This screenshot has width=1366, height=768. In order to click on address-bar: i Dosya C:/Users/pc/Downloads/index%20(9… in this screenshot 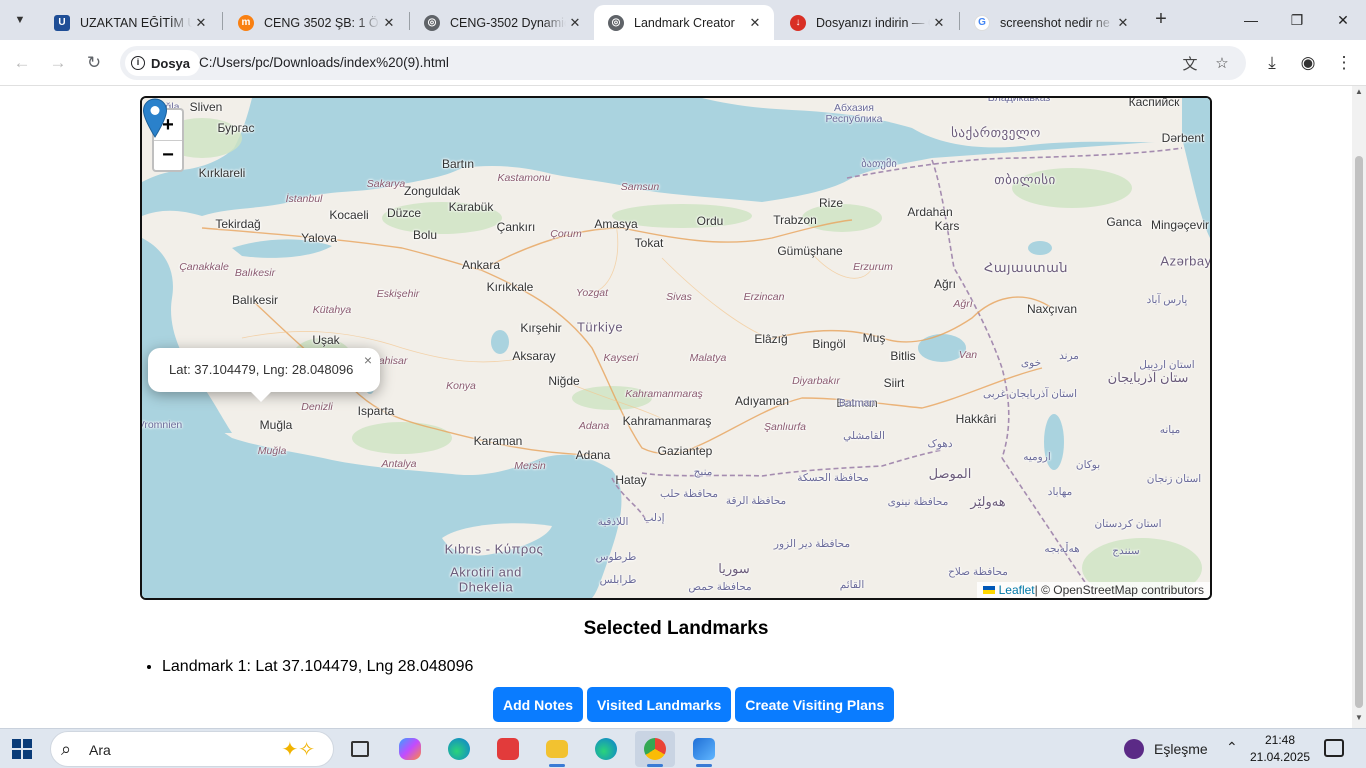, I will do `click(683, 63)`.